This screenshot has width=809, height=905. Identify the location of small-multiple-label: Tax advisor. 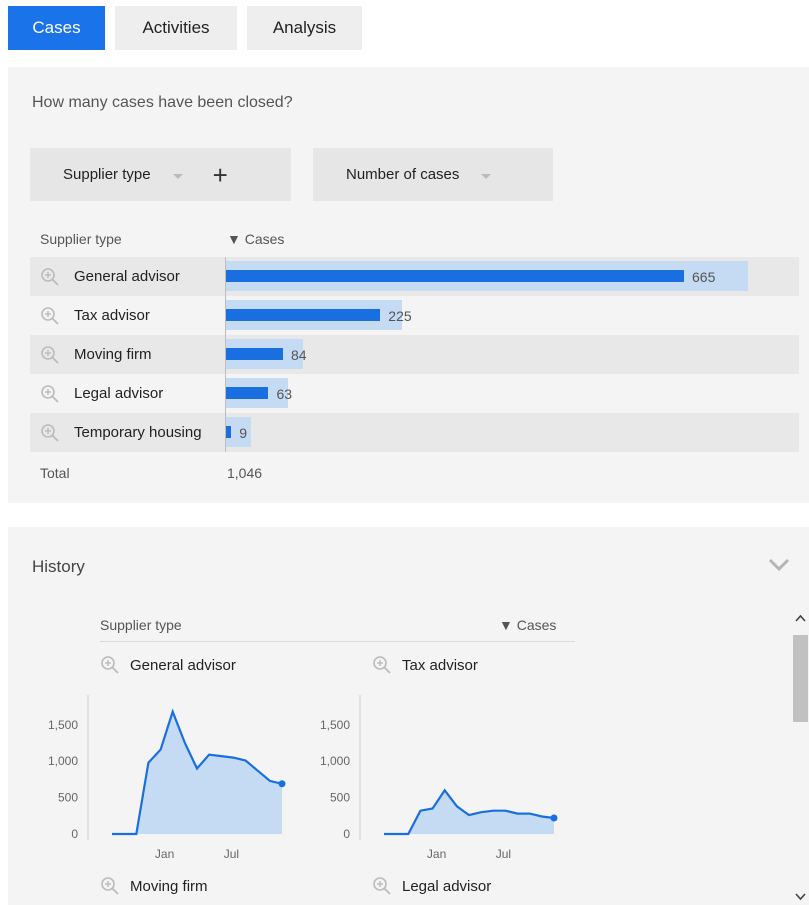
(440, 665).